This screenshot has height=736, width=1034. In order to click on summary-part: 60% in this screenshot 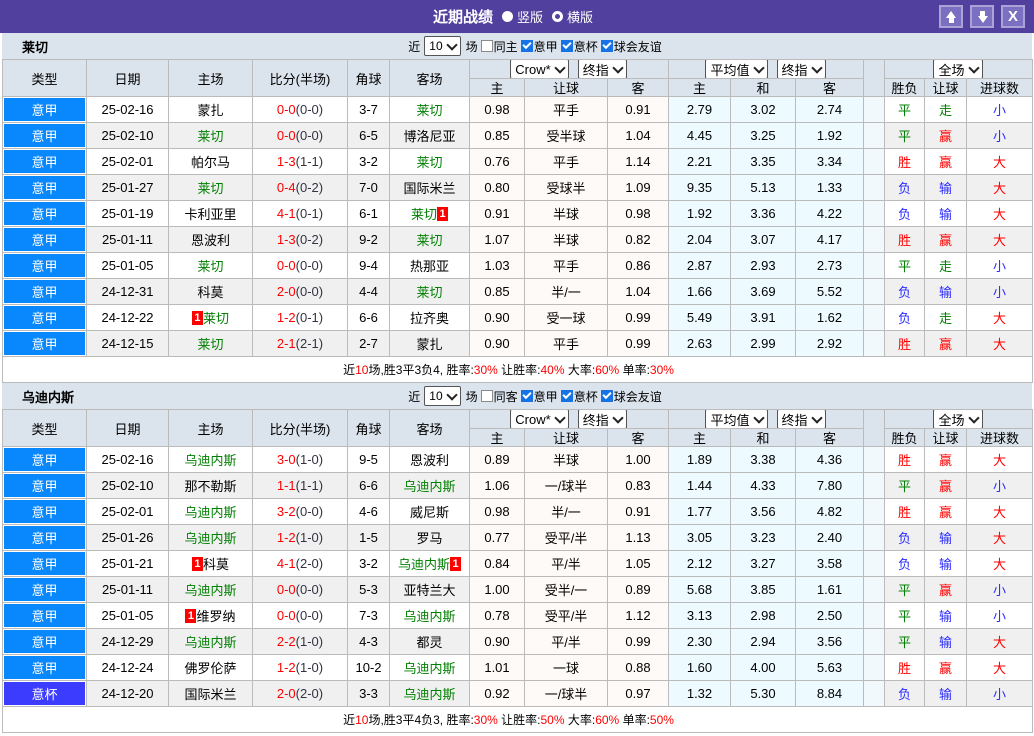, I will do `click(607, 369)`.